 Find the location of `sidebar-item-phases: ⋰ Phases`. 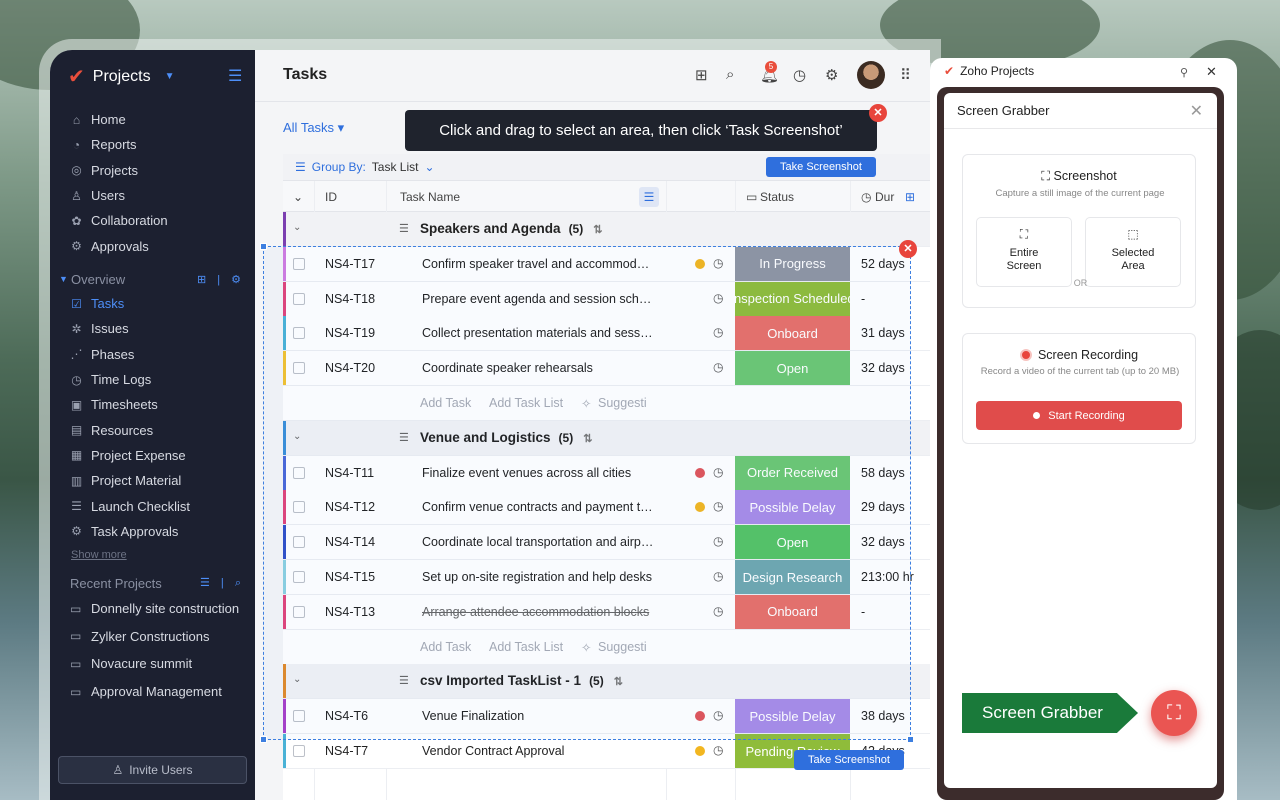

sidebar-item-phases: ⋰ Phases is located at coordinates (152, 354).